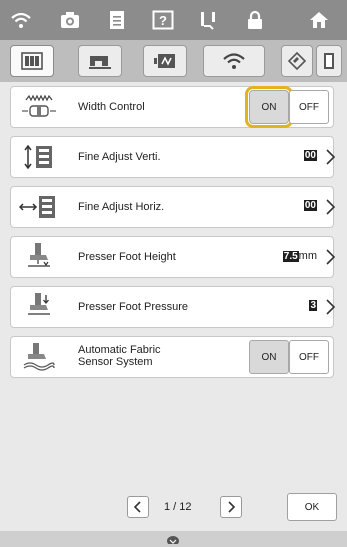 Image resolution: width=347 pixels, height=547 pixels. I want to click on info-button, so click(329, 61).